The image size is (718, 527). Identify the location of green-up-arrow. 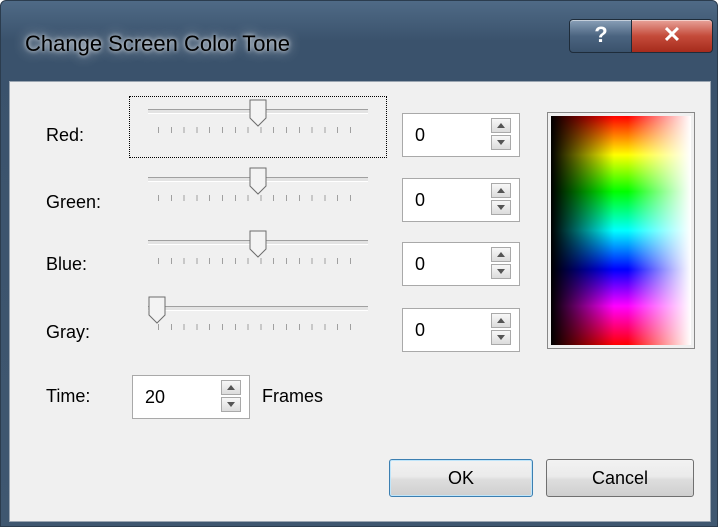
(501, 190).